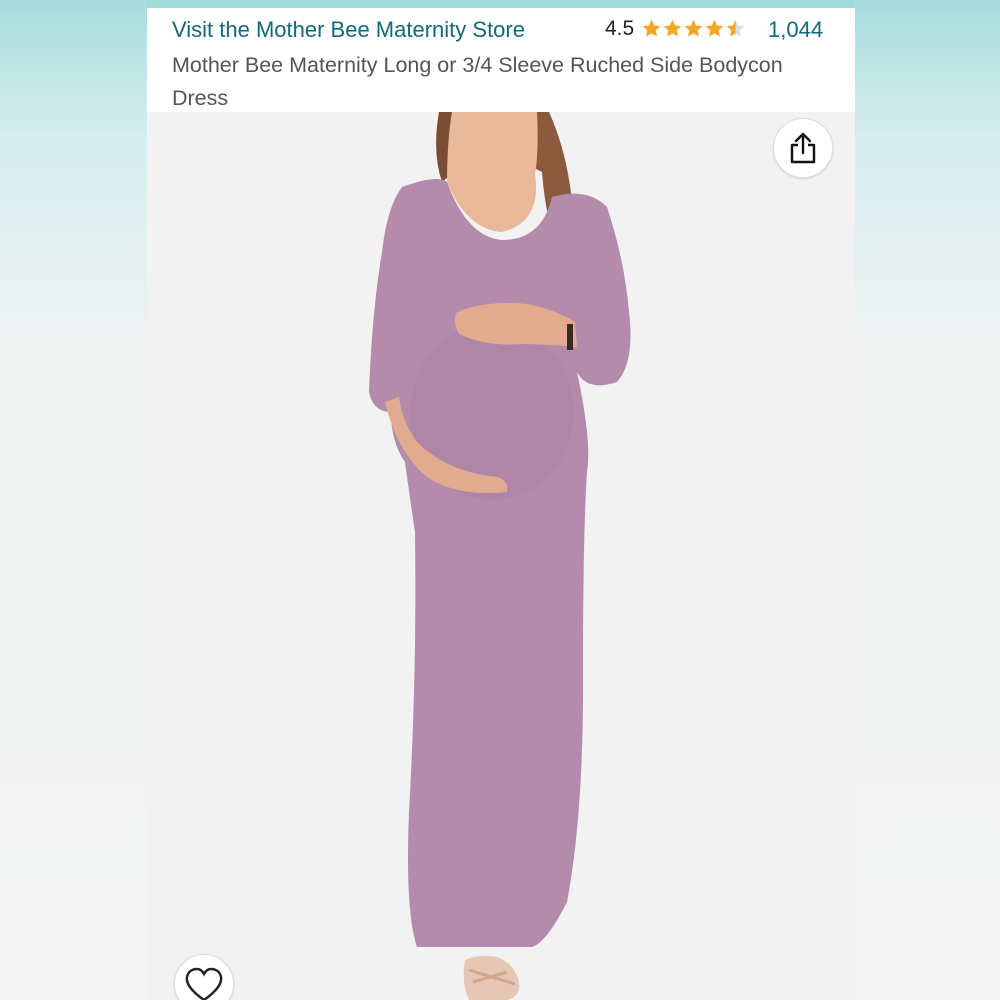 The height and width of the screenshot is (1000, 1000). I want to click on share-button, so click(803, 148).